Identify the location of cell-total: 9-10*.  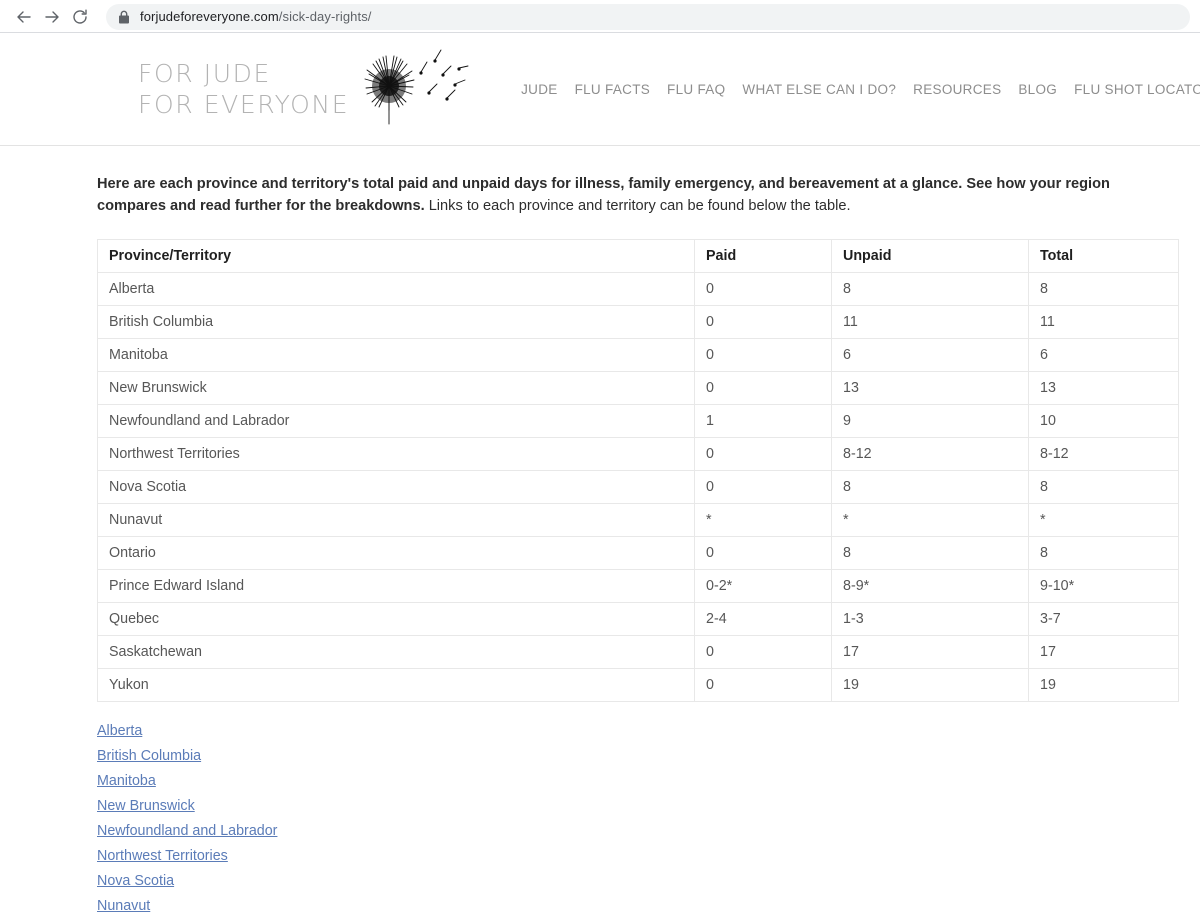
(1103, 586).